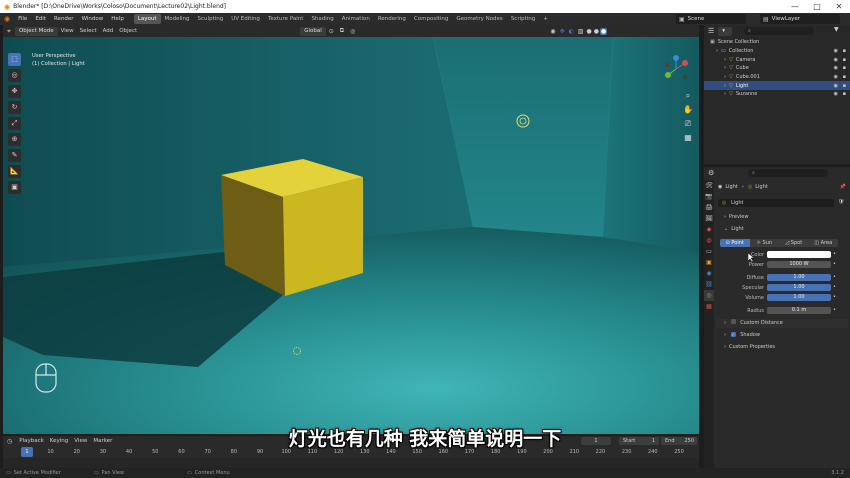 The image size is (850, 478). Describe the element at coordinates (799, 297) in the screenshot. I see `volume-field: 1.00` at that location.